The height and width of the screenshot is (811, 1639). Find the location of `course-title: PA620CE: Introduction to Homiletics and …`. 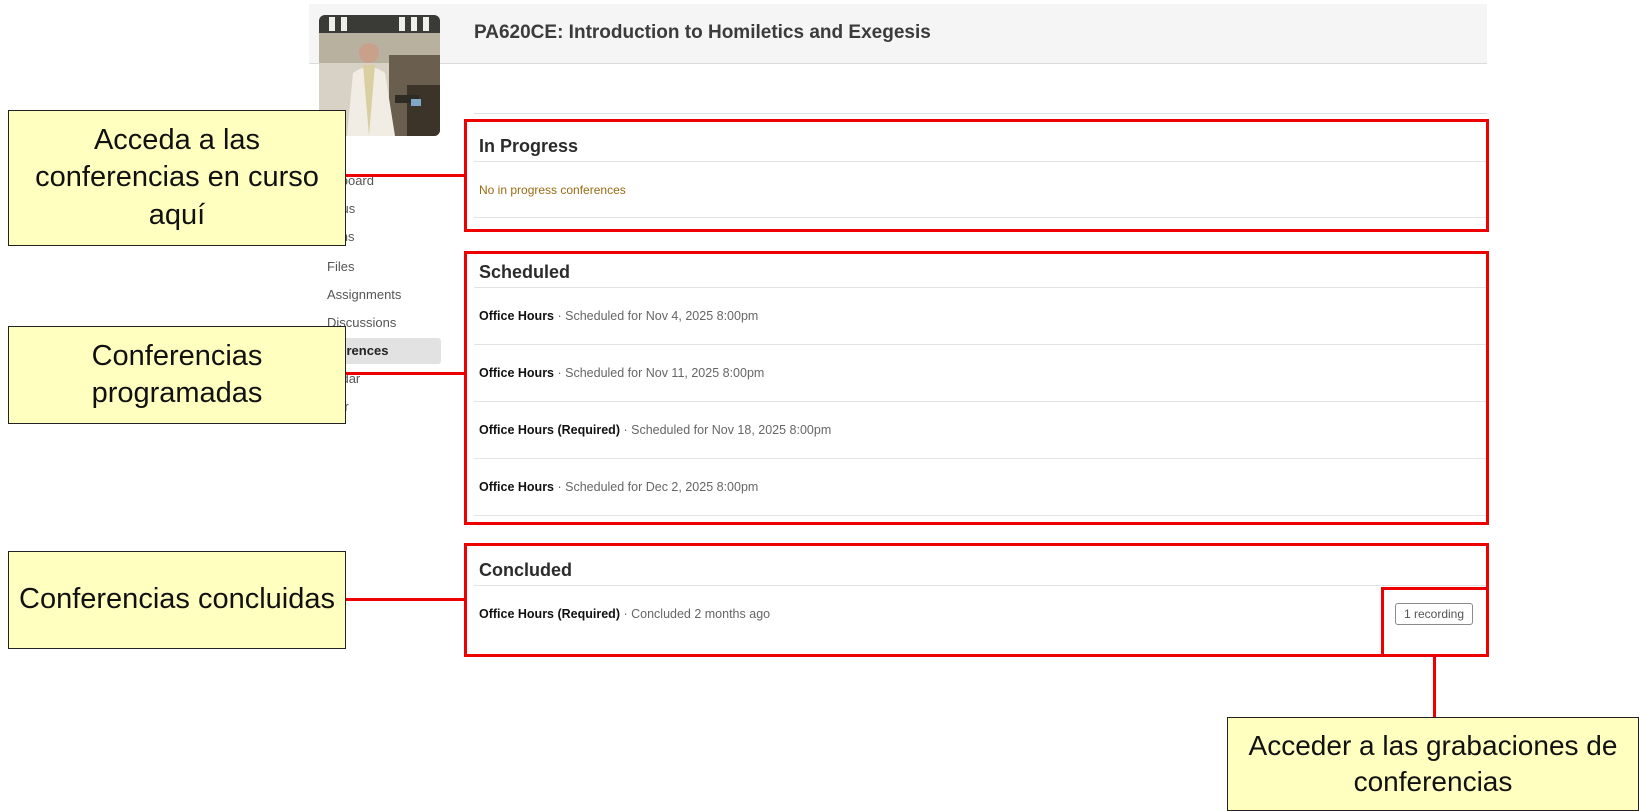

course-title: PA620CE: Introduction to Homiletics and … is located at coordinates (702, 32).